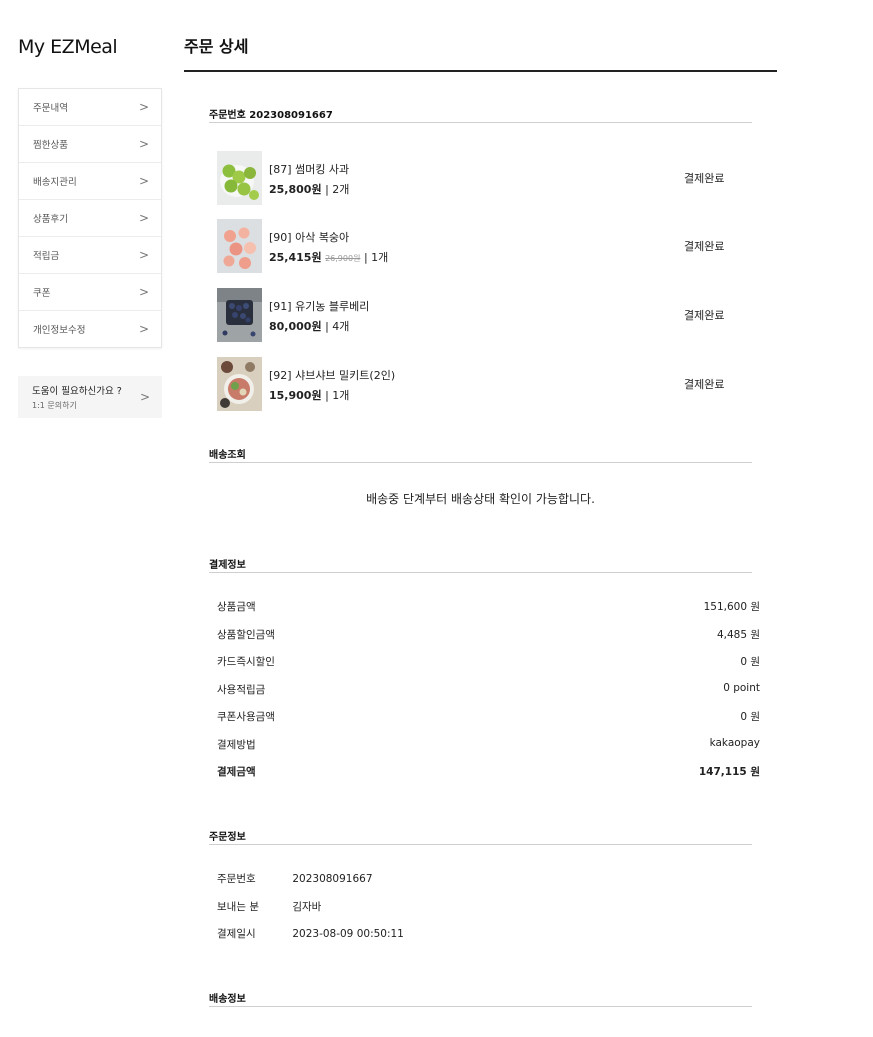 The image size is (873, 1037). I want to click on product-price-line: 25,415원 26,900원 | 1개, so click(328, 257).